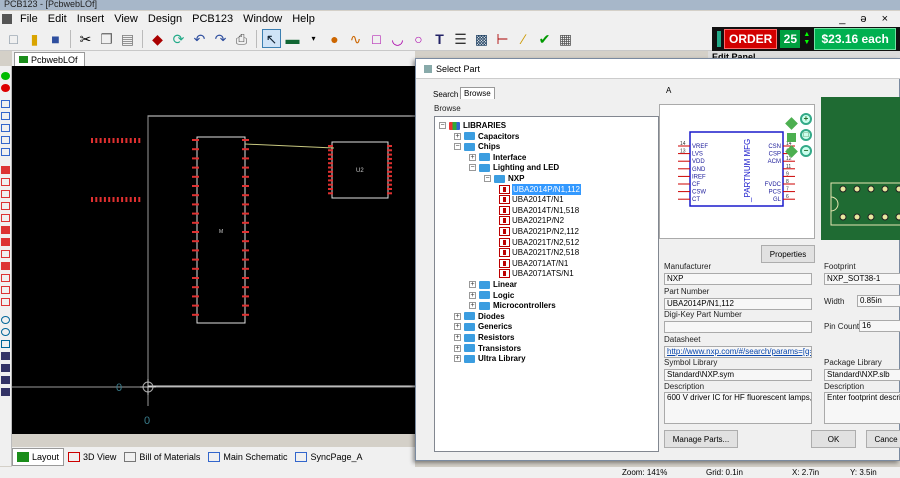 The image size is (900, 478). What do you see at coordinates (806, 135) in the screenshot?
I see `zoom-fit-icon: □` at bounding box center [806, 135].